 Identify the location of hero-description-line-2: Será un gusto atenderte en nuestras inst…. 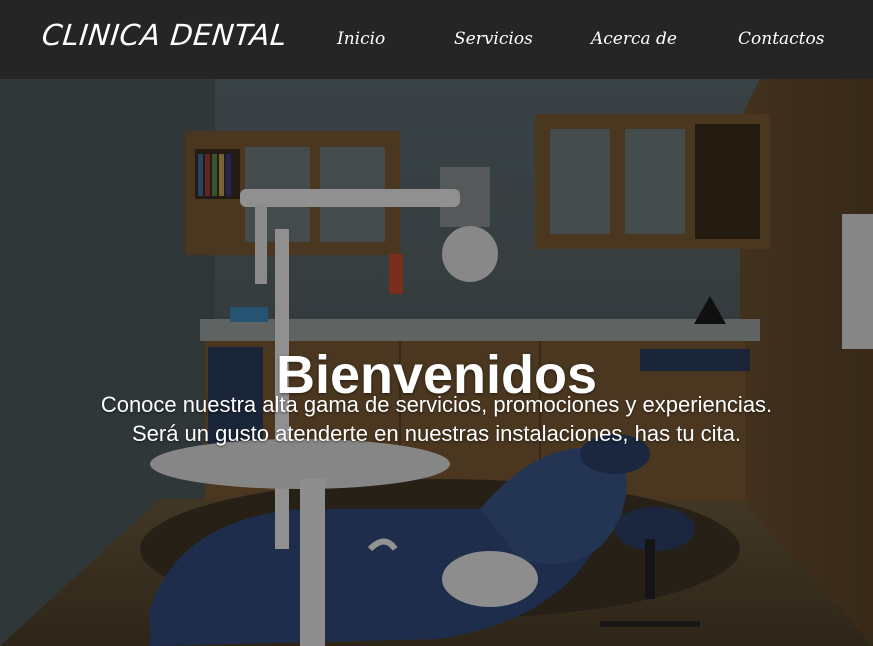
(436, 433).